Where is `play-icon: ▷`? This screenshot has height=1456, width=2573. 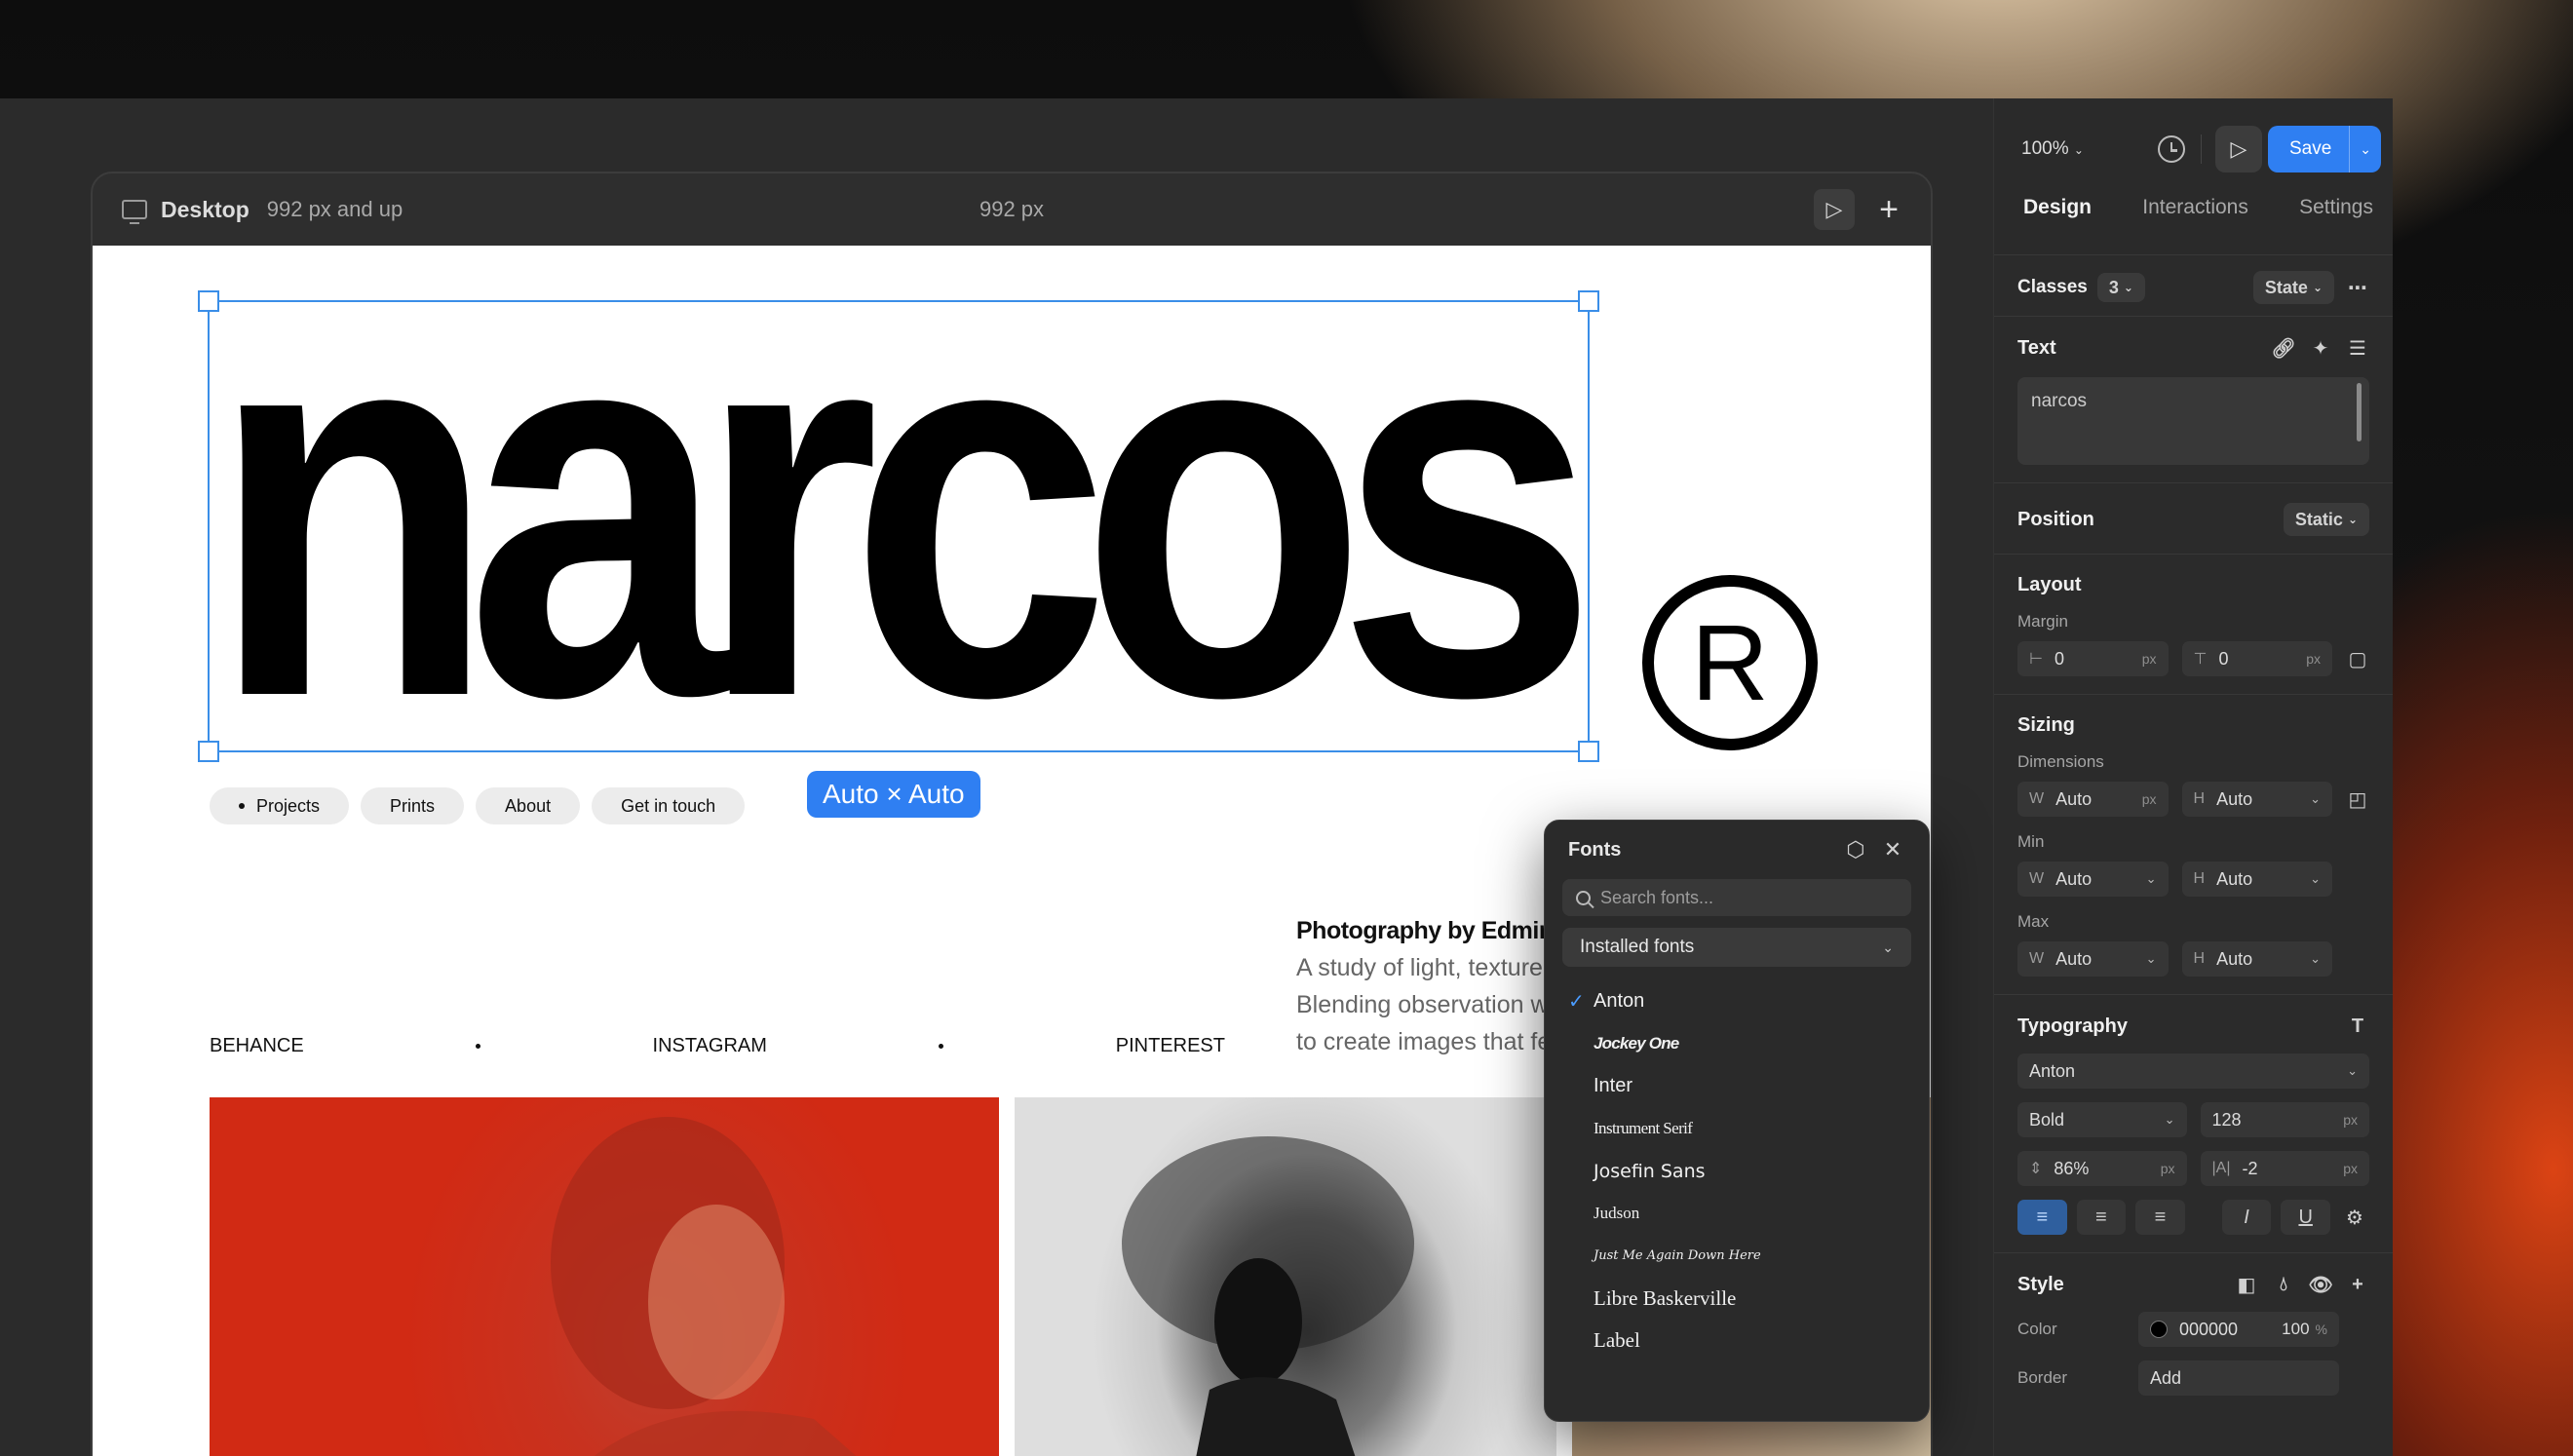
play-icon: ▷ is located at coordinates (2239, 148).